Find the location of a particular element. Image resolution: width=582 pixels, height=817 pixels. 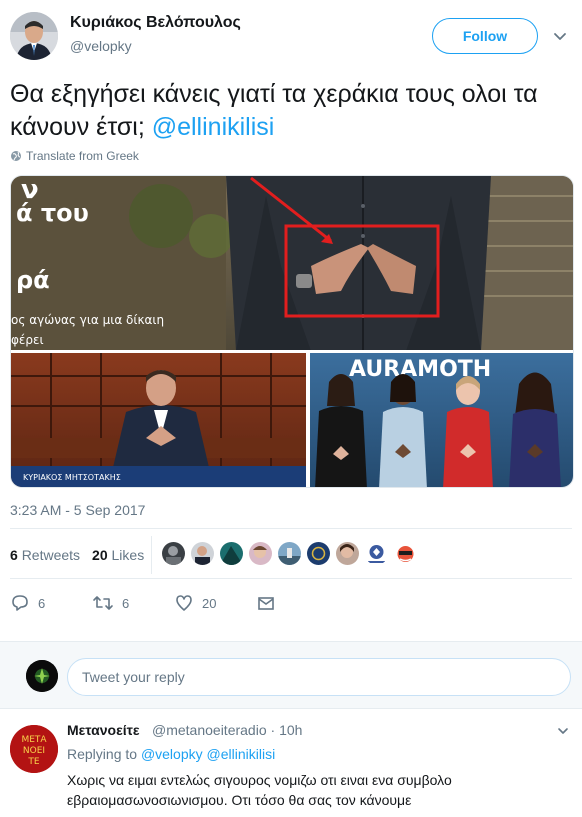

replying-to-mention-1: @velopky is located at coordinates (172, 754).